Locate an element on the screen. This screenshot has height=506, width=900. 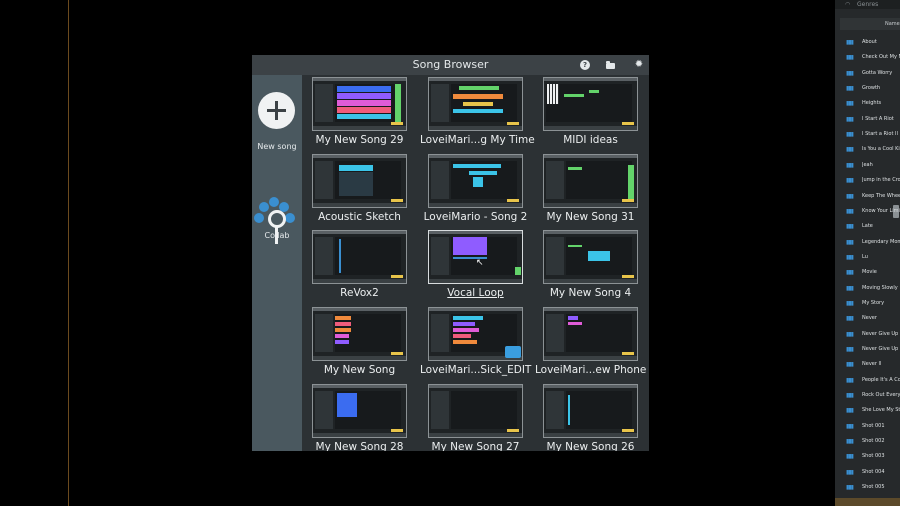
genre-list-item: ▮▮▮ Shot 005 is located at coordinates (867, 488).